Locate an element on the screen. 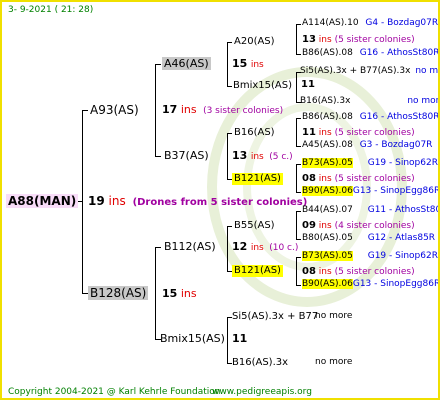  g4-info: G3 - Bozdag07R is located at coordinates (396, 145).